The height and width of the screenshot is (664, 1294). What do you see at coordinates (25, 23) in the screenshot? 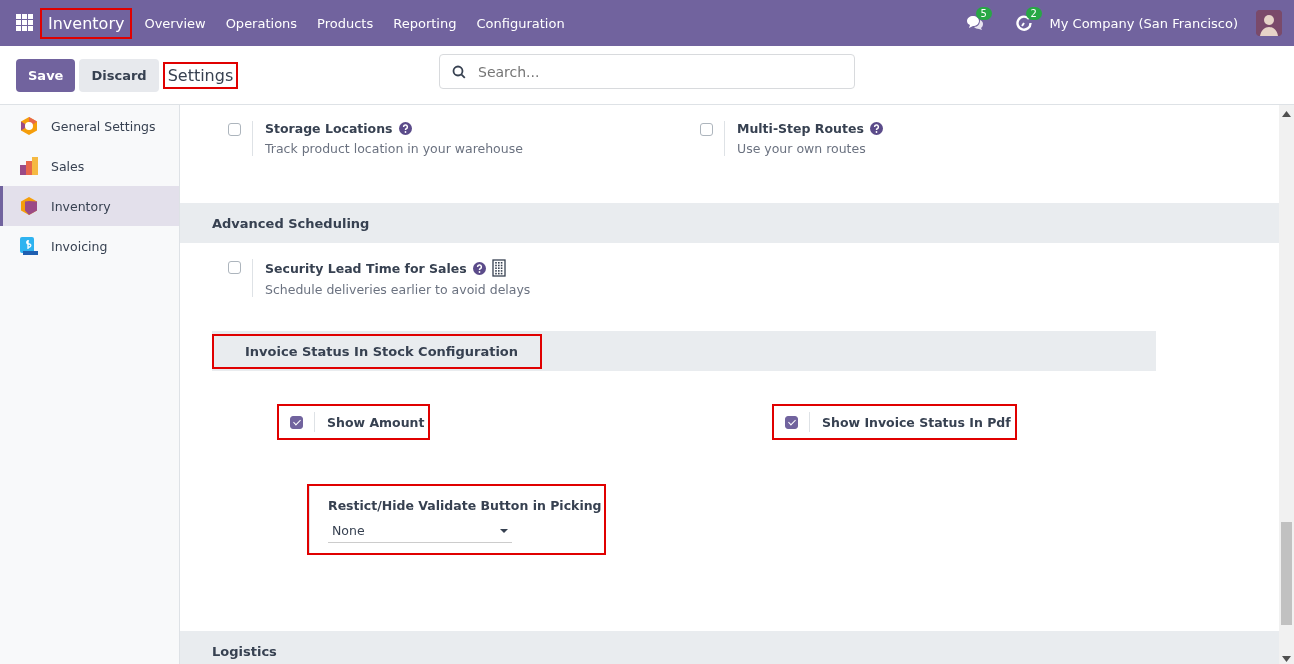
I see `app-grid-icon` at bounding box center [25, 23].